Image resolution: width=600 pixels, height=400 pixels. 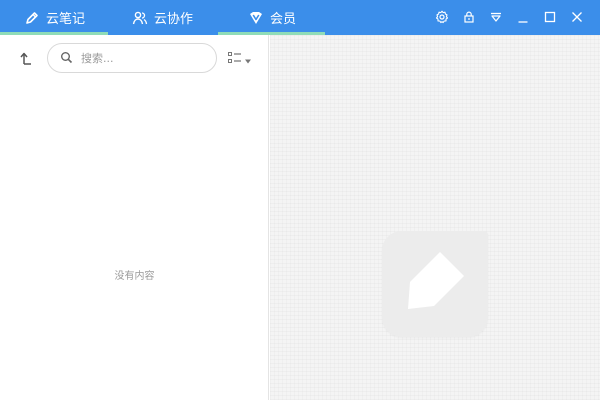 What do you see at coordinates (256, 18) in the screenshot?
I see `vip-diamond-icon` at bounding box center [256, 18].